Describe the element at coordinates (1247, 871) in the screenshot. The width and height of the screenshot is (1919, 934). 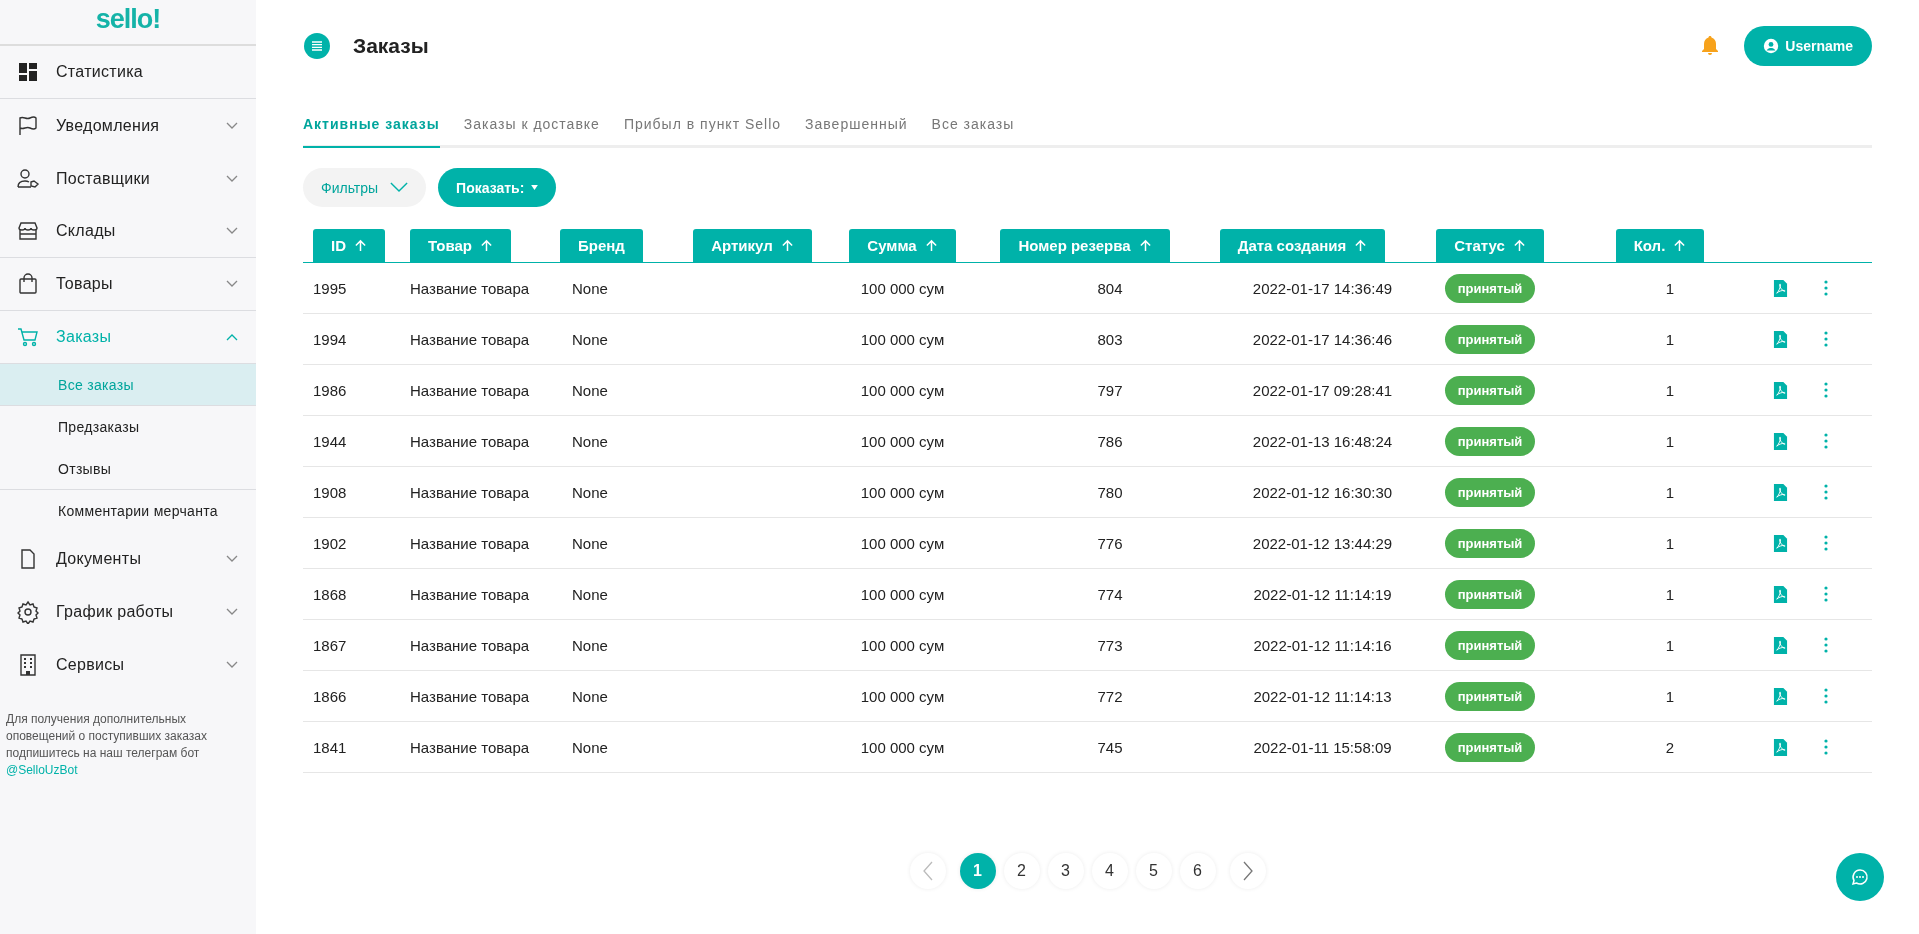
I see `next-page-button` at that location.